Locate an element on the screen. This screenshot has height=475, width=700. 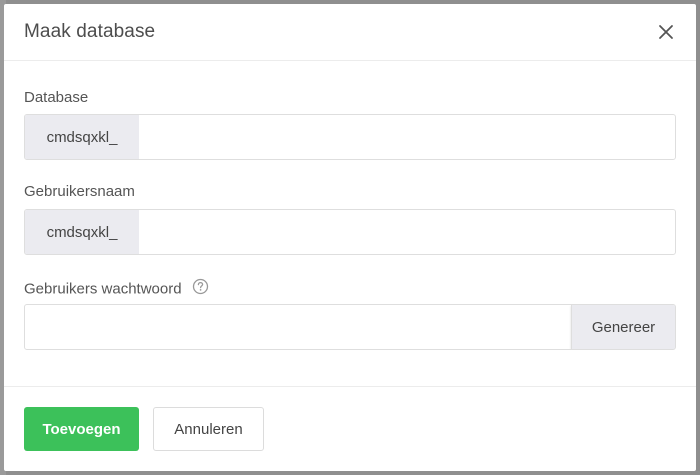
database-prefix: cmdsqxkl_ is located at coordinates (82, 137).